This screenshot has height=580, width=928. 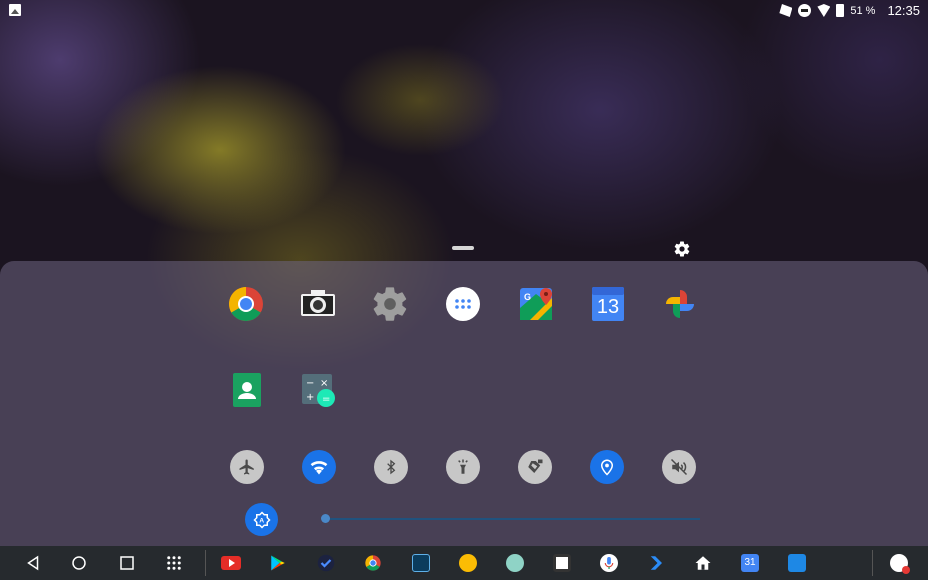 I want to click on play-store-icon, so click(x=278, y=563).